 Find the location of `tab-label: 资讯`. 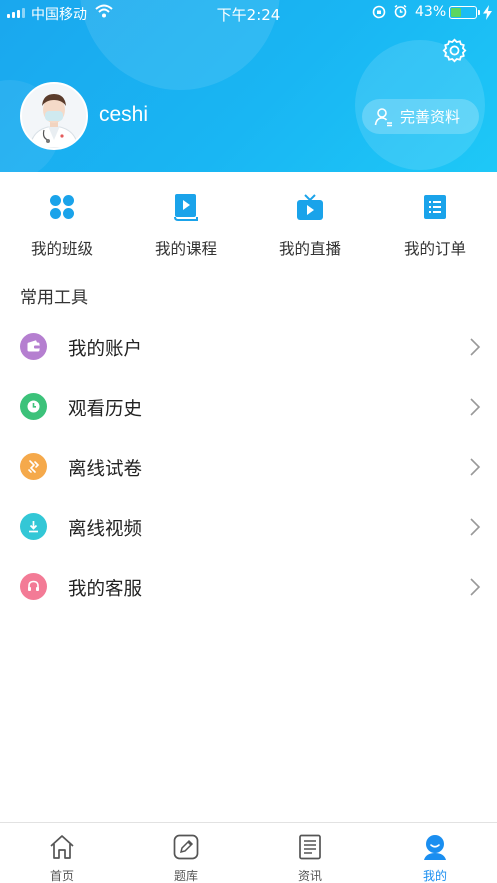

tab-label: 资讯 is located at coordinates (309, 876).